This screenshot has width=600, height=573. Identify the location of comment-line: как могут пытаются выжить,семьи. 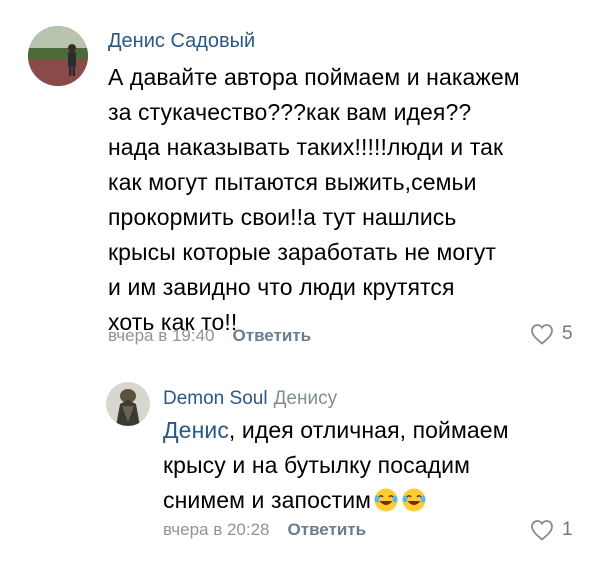
(292, 182).